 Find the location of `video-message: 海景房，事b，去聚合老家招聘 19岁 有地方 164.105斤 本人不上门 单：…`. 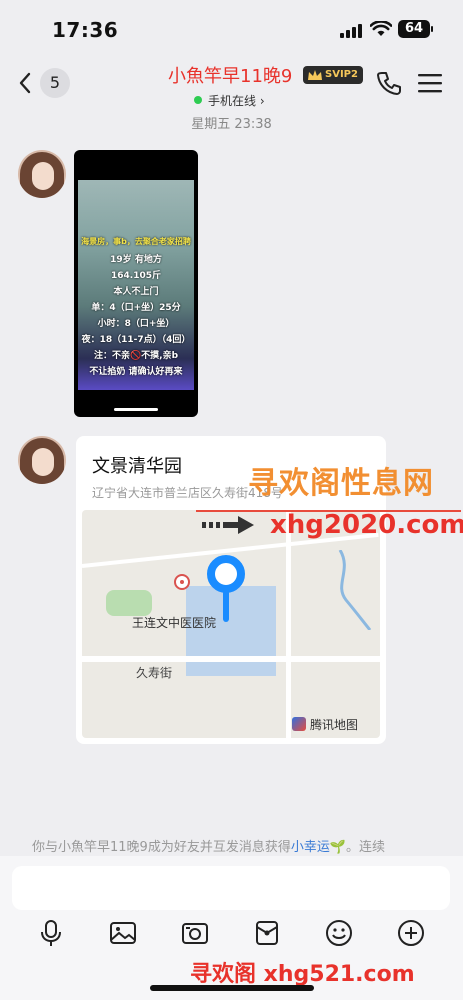

video-message: 海景房，事b，去聚合老家招聘 19岁 有地方 164.105斤 本人不上门 单：… is located at coordinates (136, 283).